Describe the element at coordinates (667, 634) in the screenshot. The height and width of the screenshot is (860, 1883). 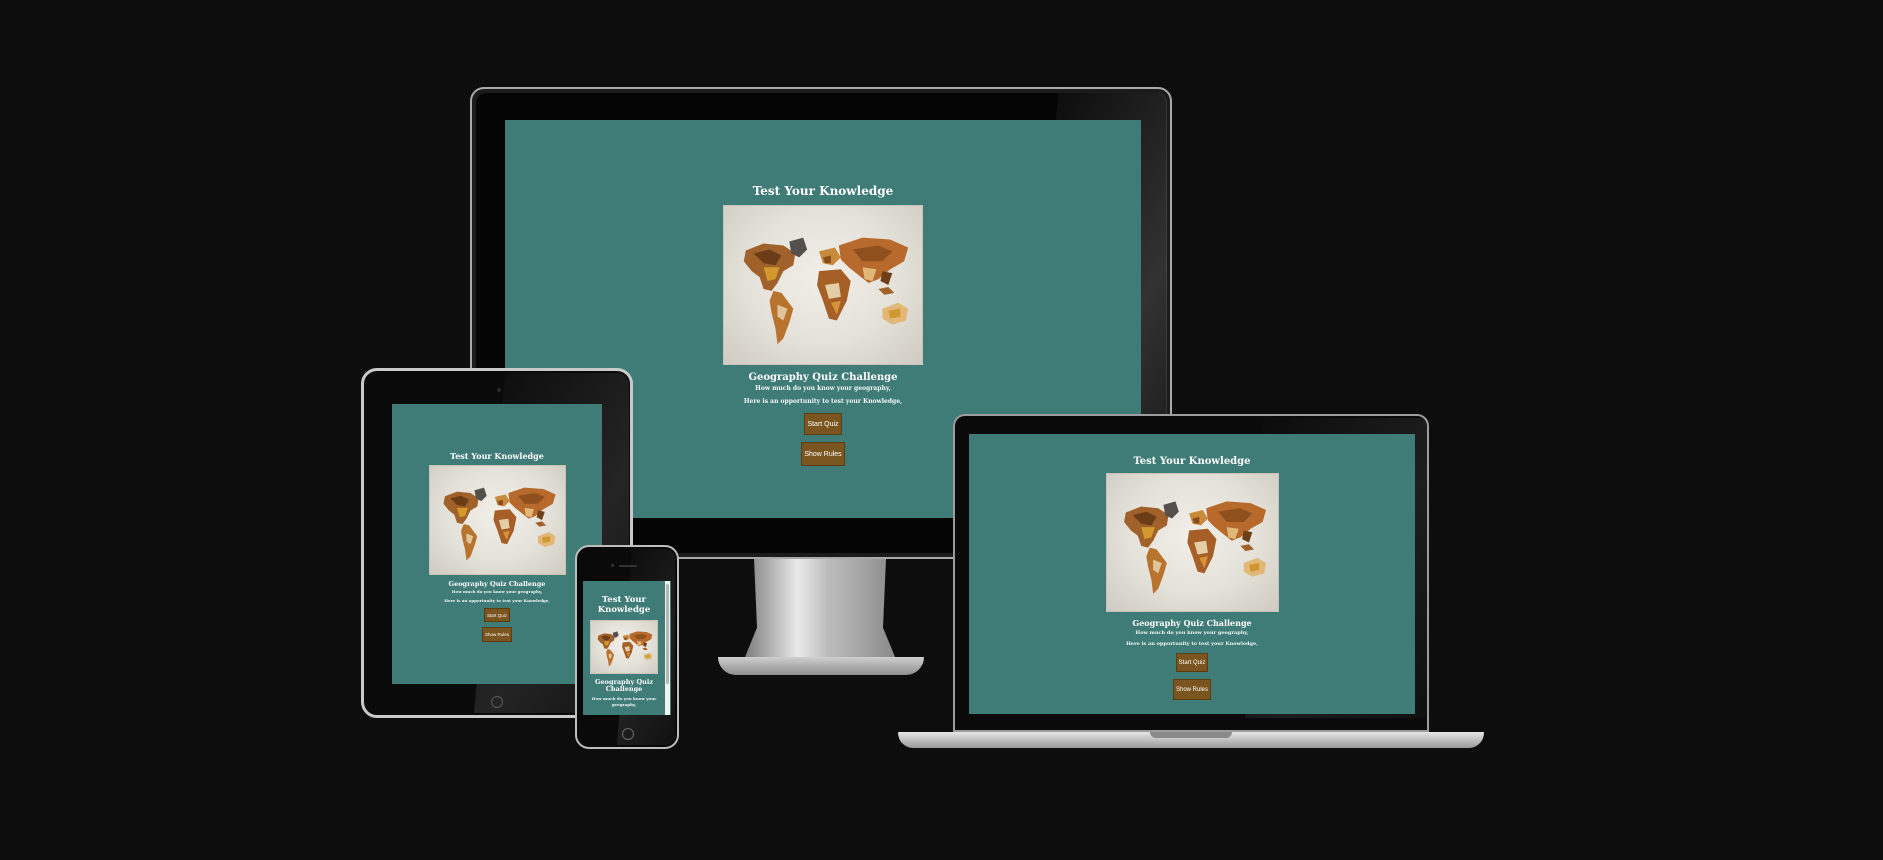
I see `scrollbar-thumb` at that location.